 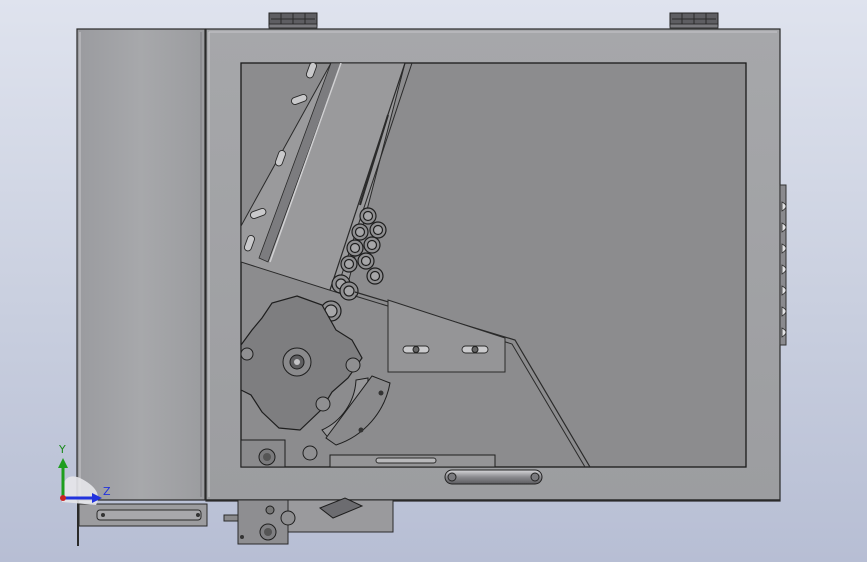 I want to click on door-handle, so click(x=493, y=477).